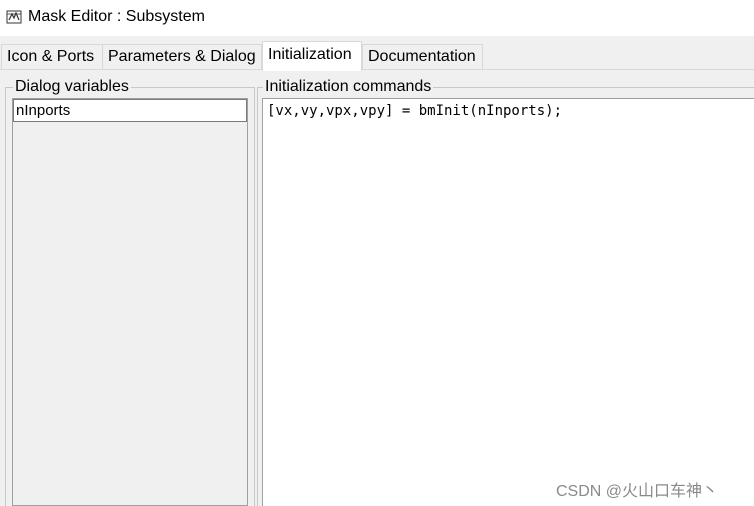  I want to click on dialog-variables-label: Dialog variables, so click(72, 87).